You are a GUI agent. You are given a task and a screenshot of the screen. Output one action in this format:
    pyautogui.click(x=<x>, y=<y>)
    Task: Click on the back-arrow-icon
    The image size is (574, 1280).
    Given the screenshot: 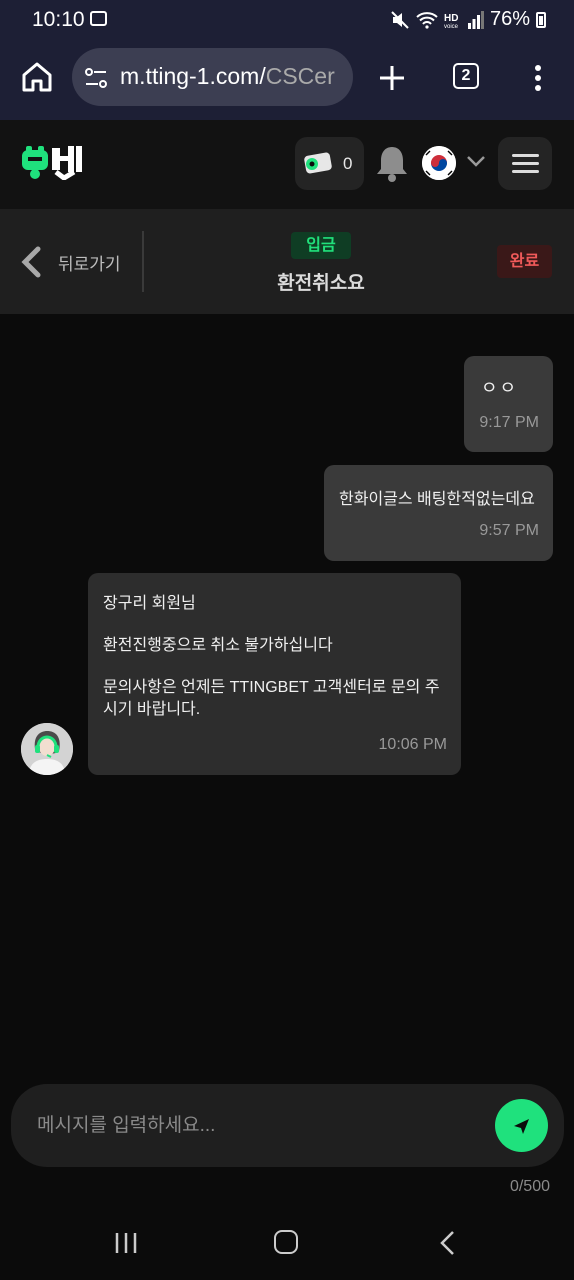 What is the action you would take?
    pyautogui.click(x=32, y=262)
    